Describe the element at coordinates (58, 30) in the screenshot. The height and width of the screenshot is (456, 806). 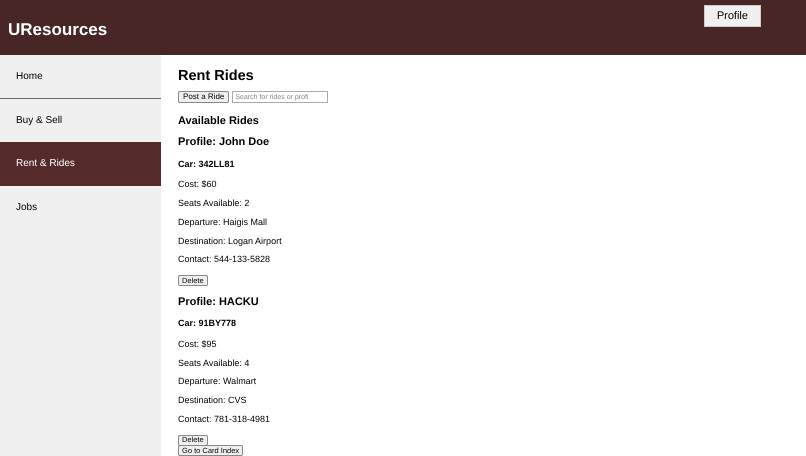
I see `app-title: UResources` at that location.